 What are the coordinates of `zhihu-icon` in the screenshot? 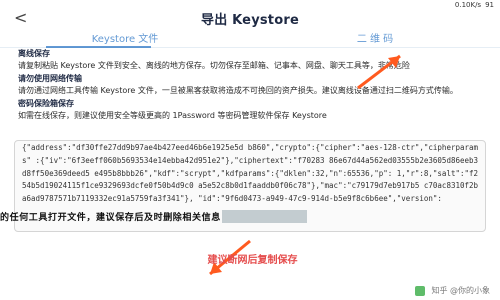 It's located at (420, 290).